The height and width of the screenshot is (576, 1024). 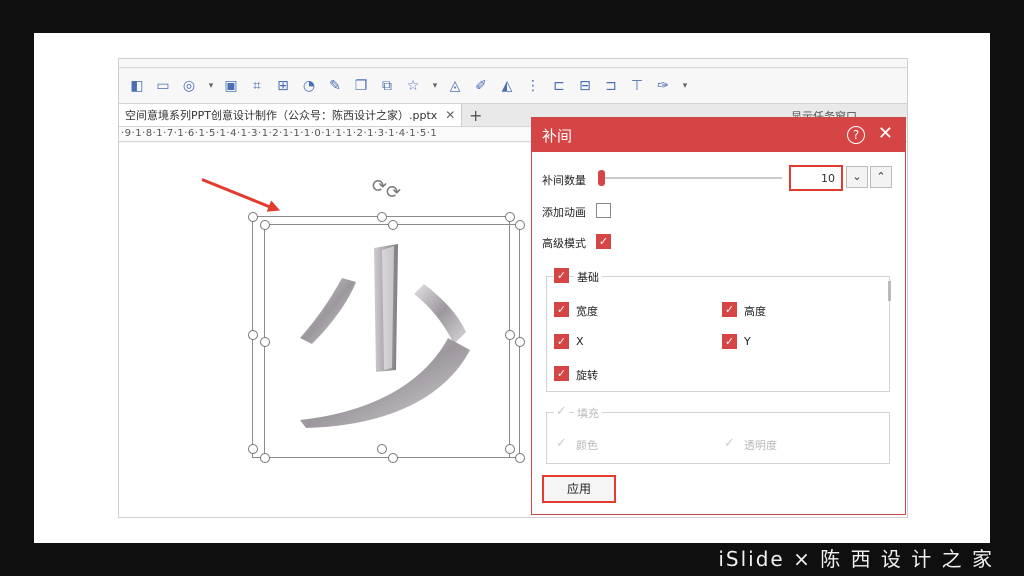 What do you see at coordinates (231, 86) in the screenshot?
I see `textbox-icon: ▣` at bounding box center [231, 86].